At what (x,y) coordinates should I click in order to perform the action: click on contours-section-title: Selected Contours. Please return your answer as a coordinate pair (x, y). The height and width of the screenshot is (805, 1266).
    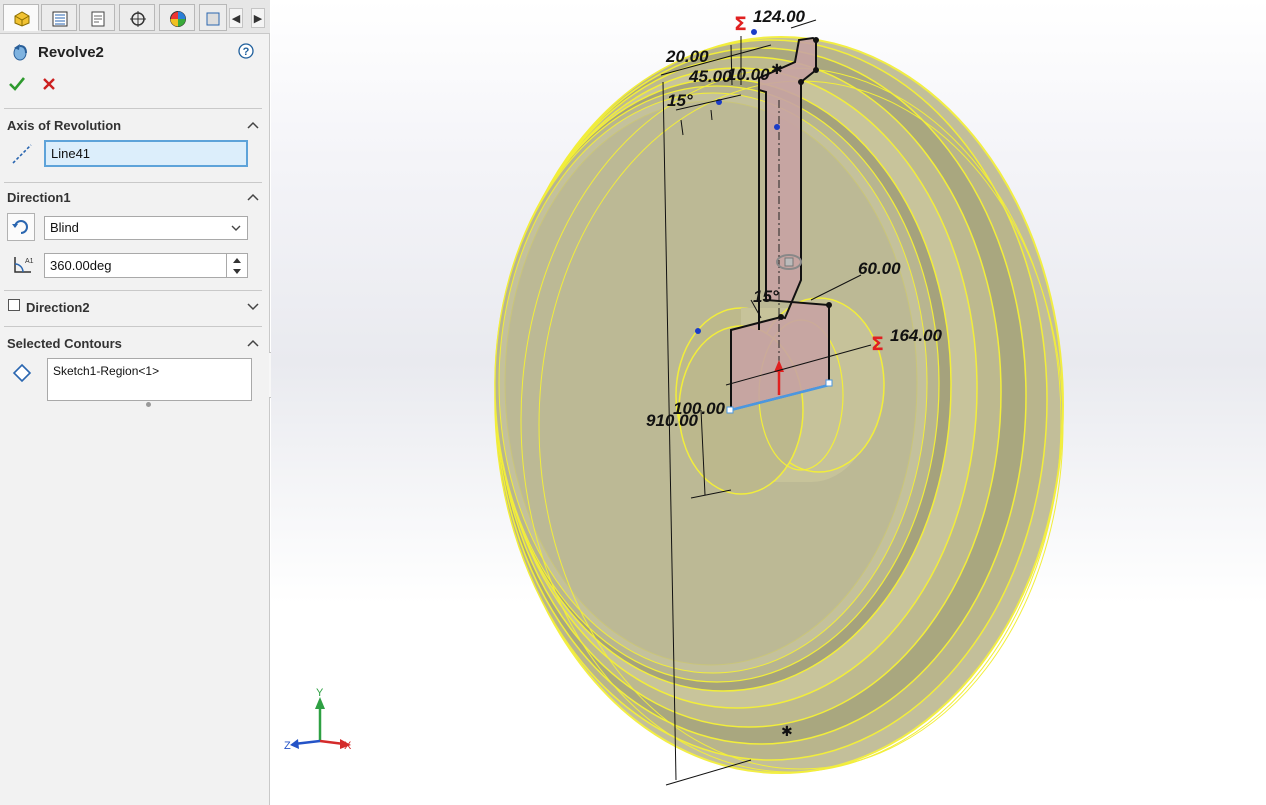
    Looking at the image, I should click on (64, 343).